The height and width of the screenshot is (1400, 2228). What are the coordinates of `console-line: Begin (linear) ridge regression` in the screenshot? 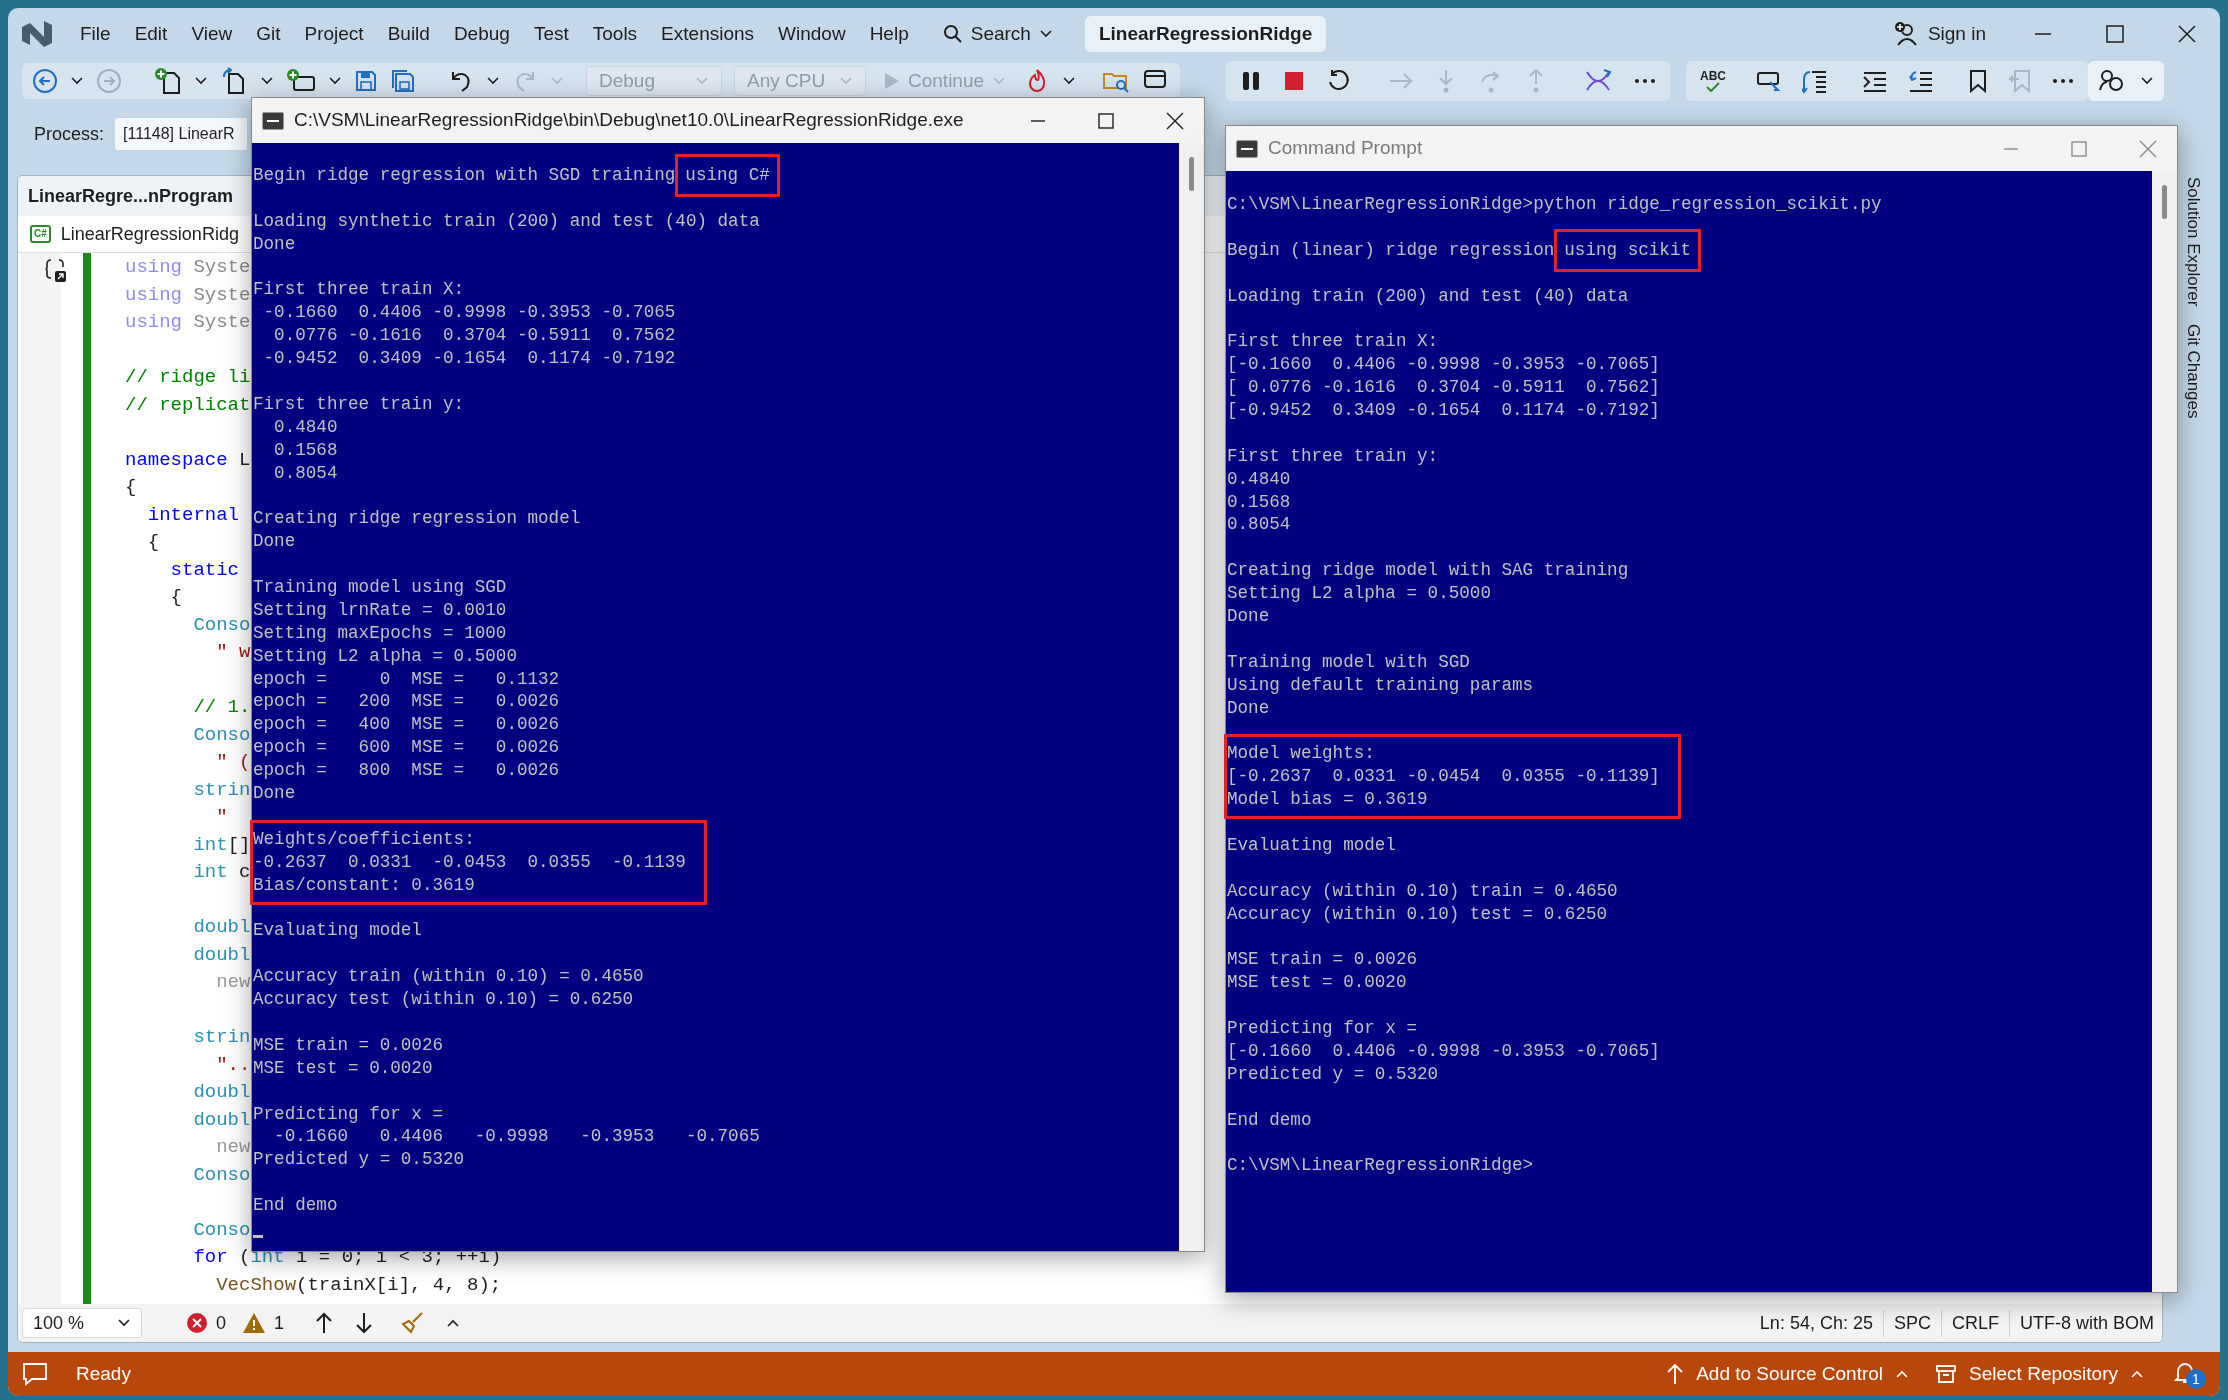 It's located at (1391, 250).